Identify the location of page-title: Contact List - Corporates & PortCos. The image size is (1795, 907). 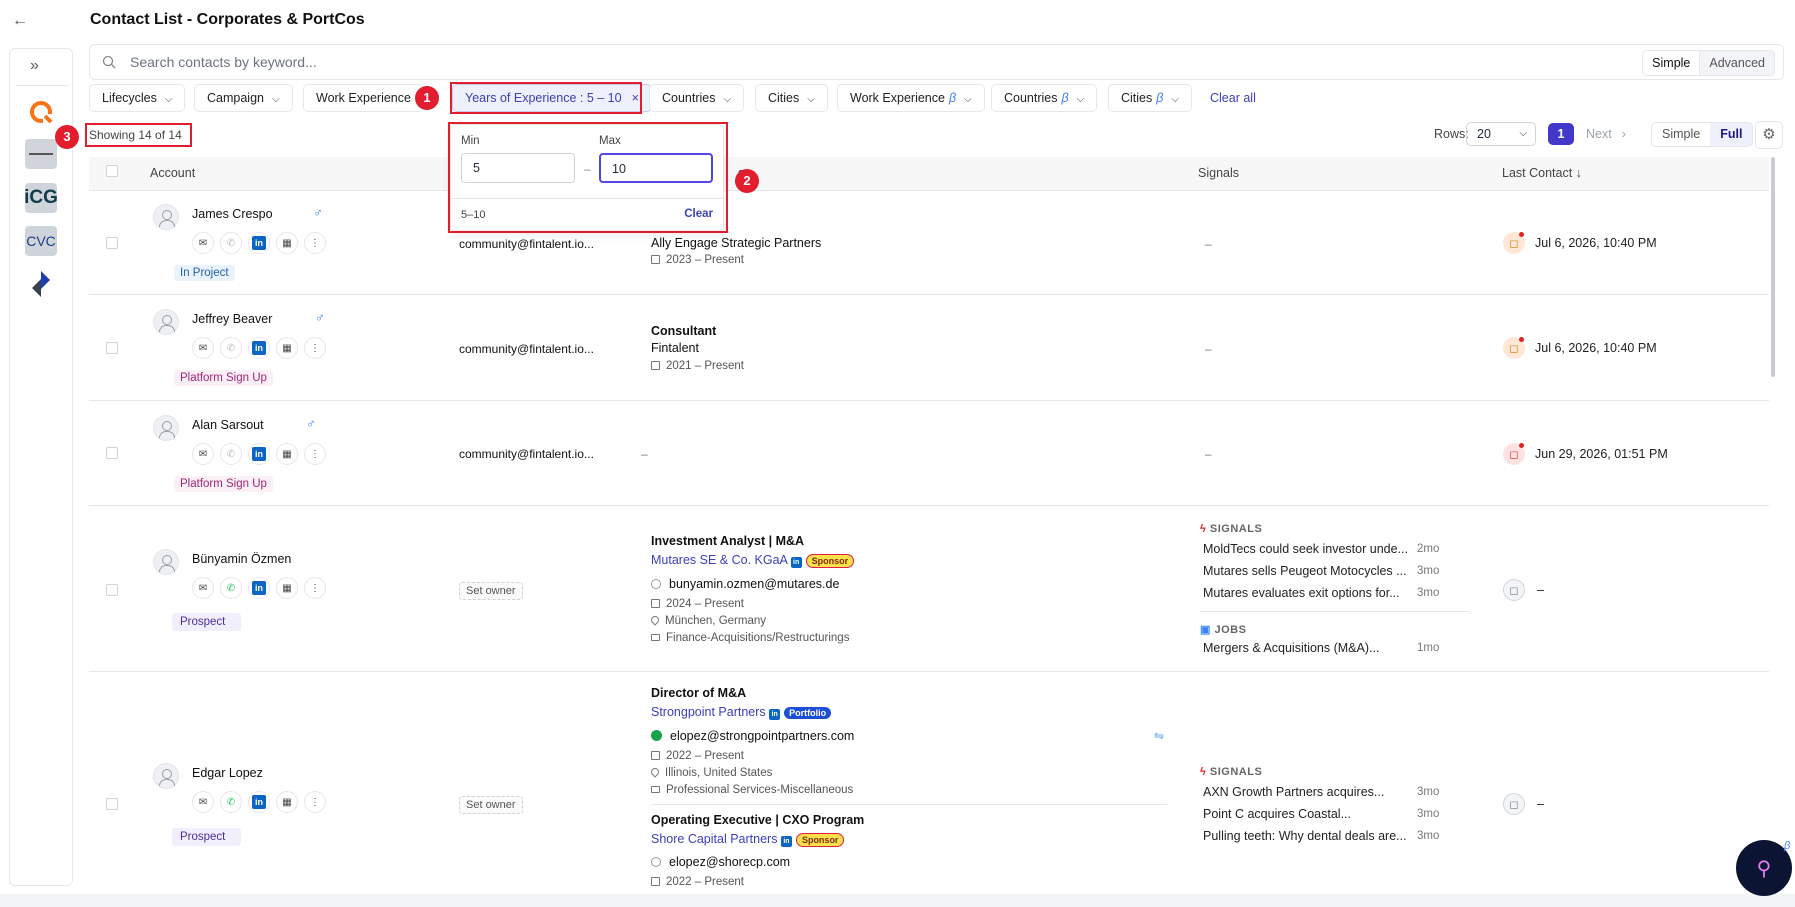
(227, 19).